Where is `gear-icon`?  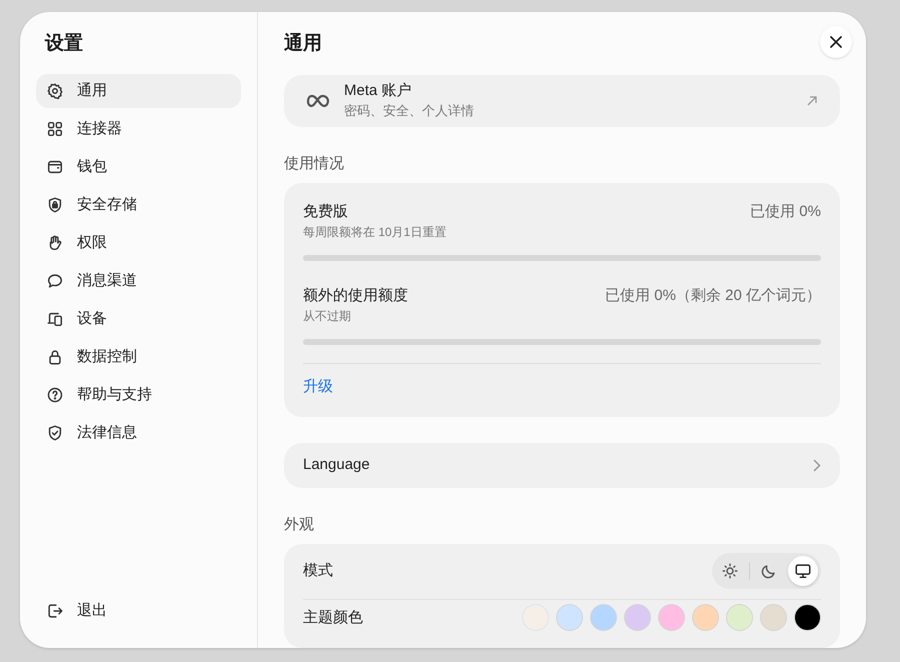
gear-icon is located at coordinates (55, 91).